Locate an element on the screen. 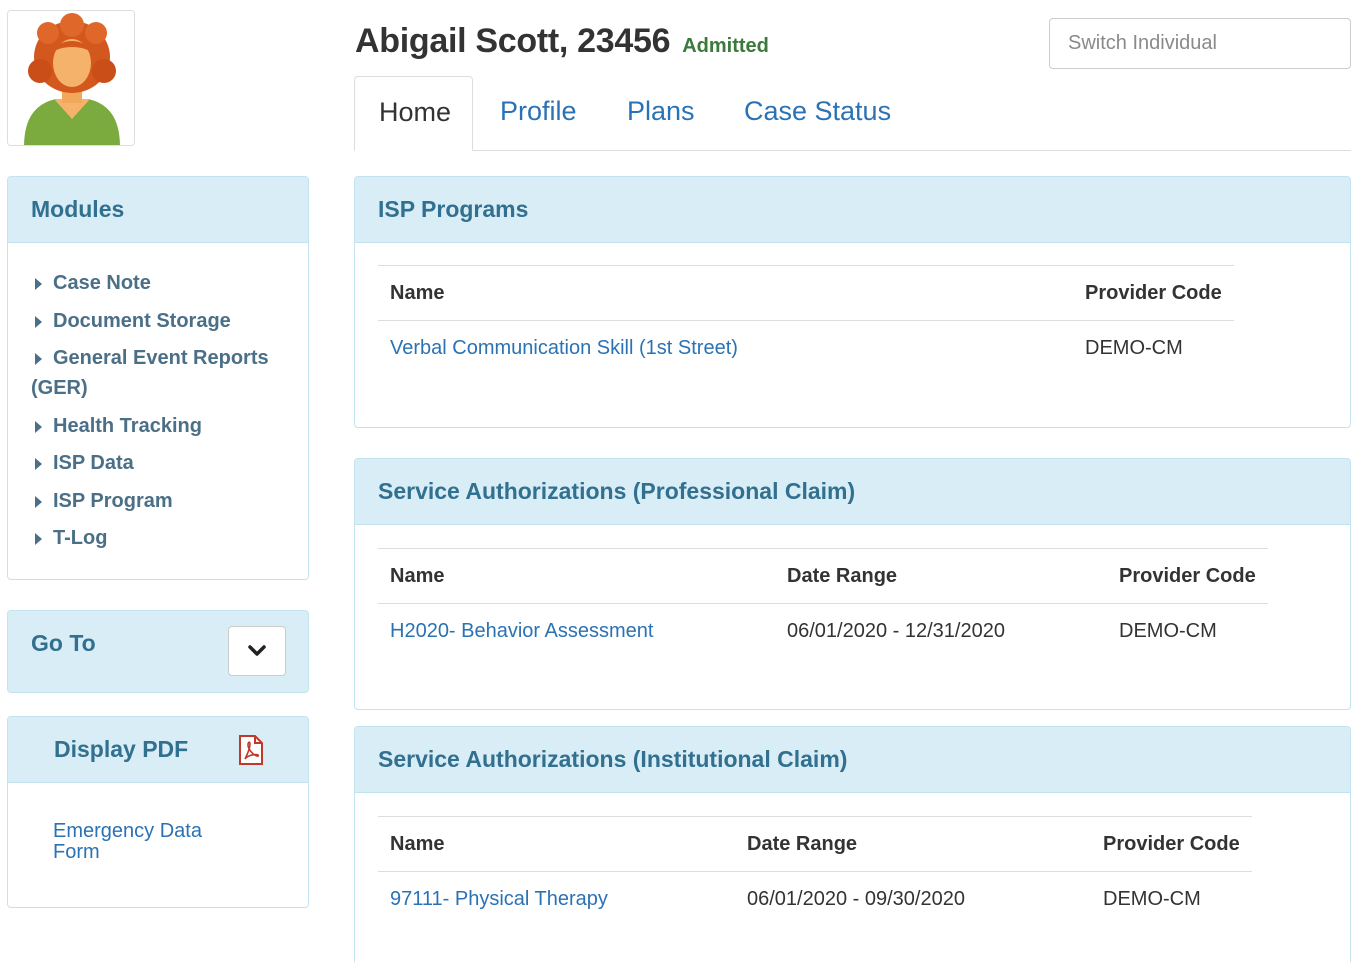  isp-programs-title: ISP Programs is located at coordinates (852, 210).